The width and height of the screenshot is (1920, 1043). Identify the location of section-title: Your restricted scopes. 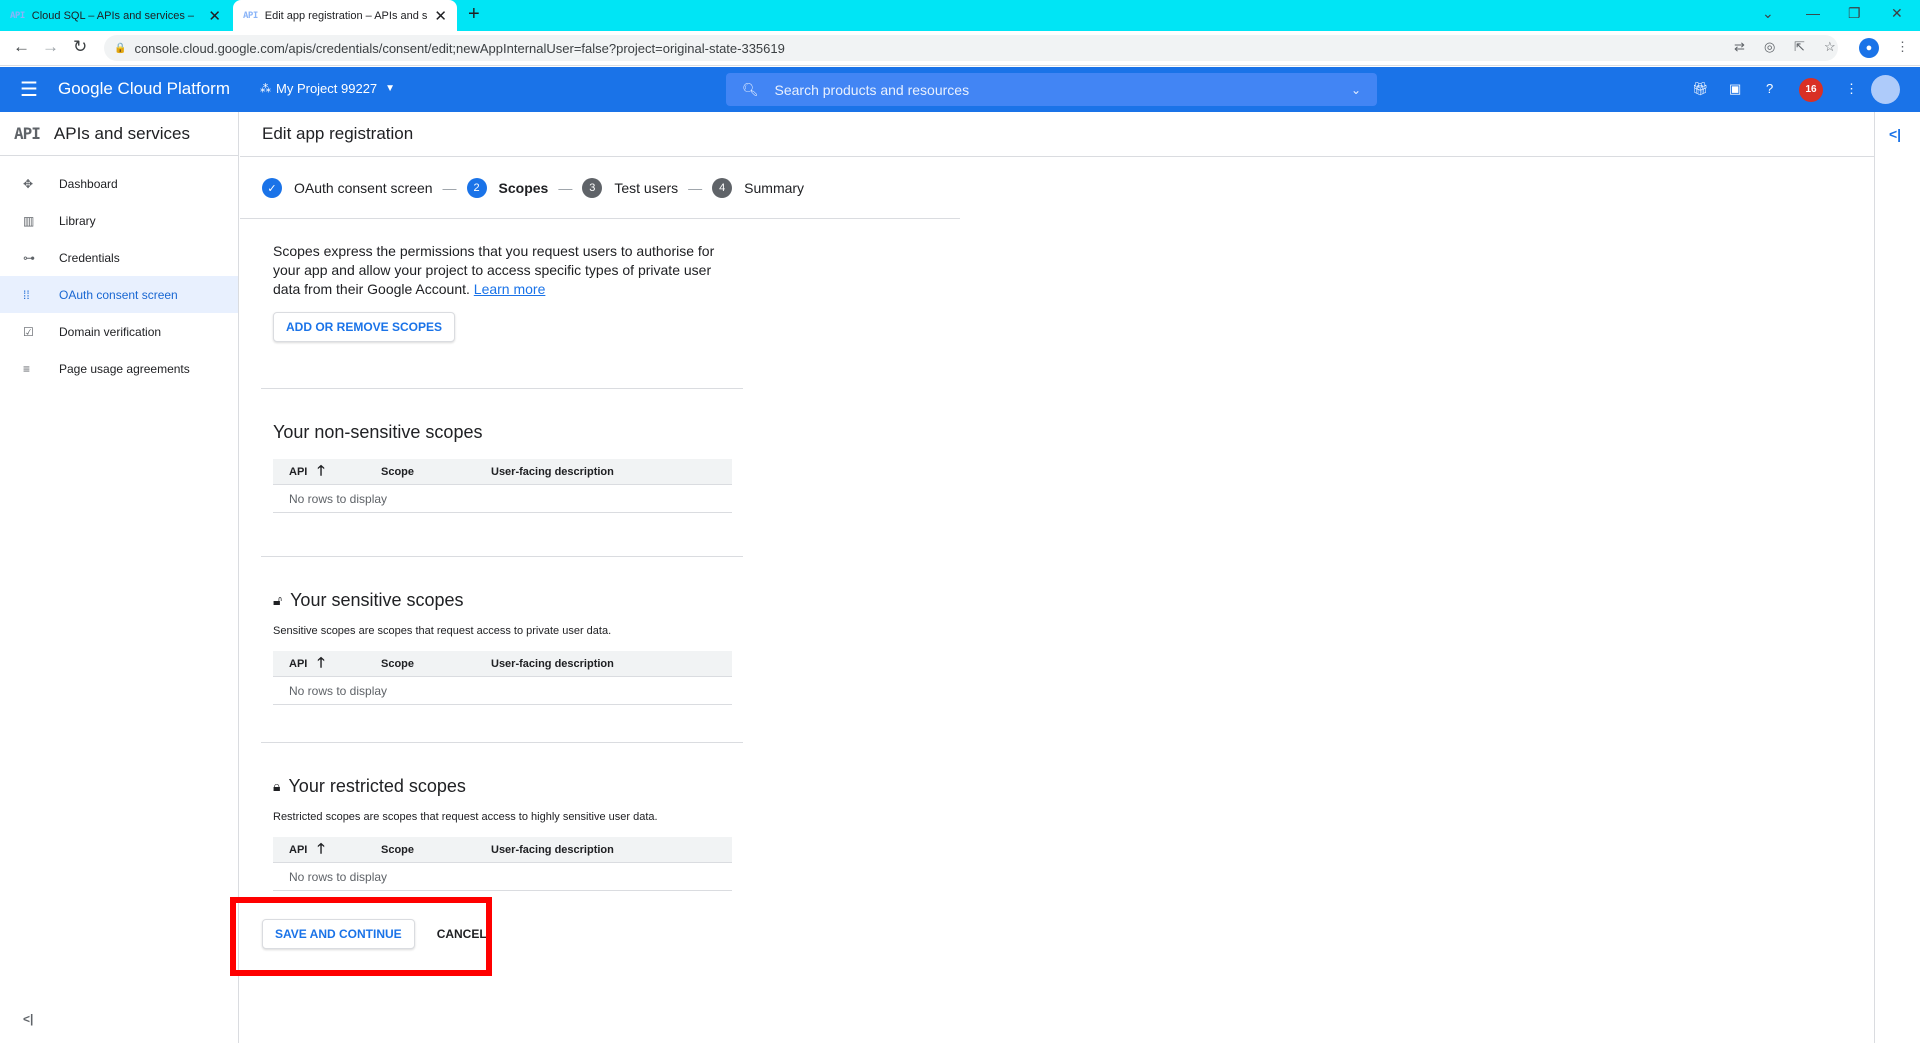
(377, 786).